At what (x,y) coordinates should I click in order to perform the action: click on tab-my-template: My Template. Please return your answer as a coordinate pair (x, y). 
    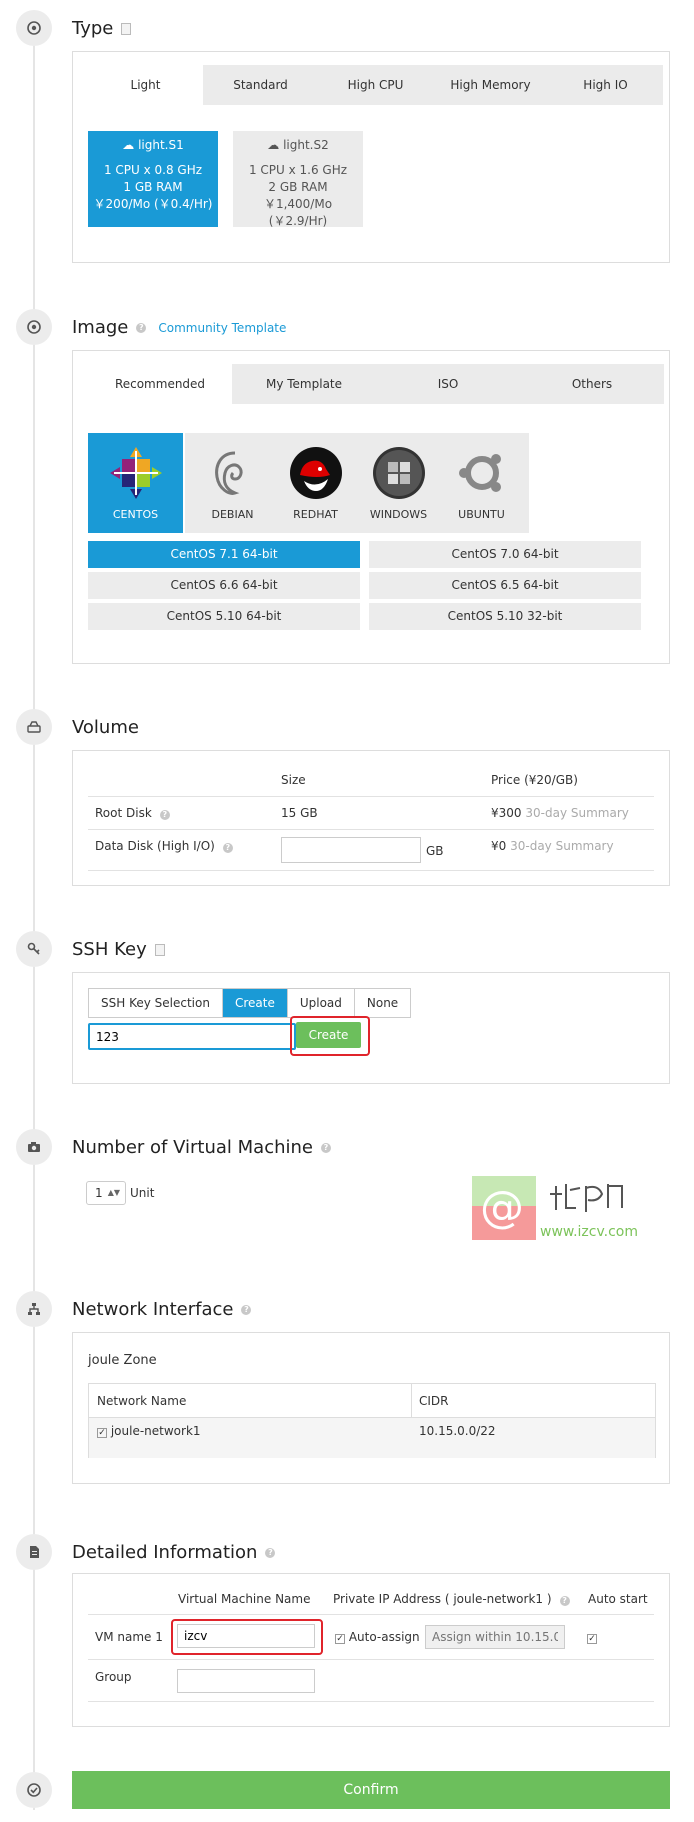
    Looking at the image, I should click on (304, 384).